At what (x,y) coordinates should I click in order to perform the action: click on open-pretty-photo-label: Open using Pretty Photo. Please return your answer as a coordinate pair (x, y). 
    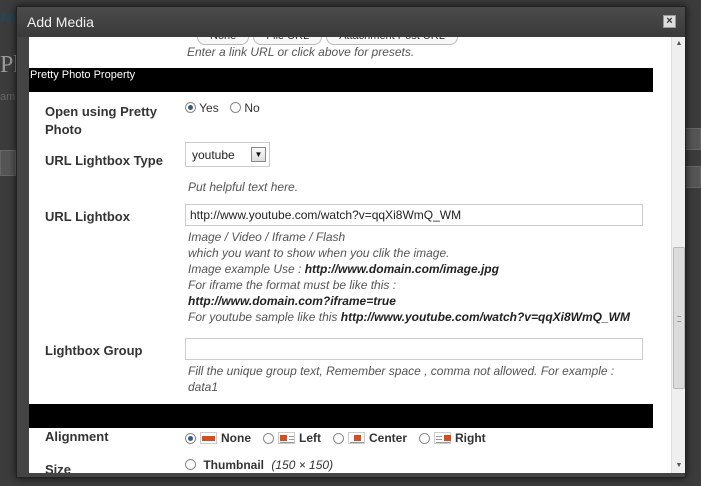
    Looking at the image, I should click on (101, 120).